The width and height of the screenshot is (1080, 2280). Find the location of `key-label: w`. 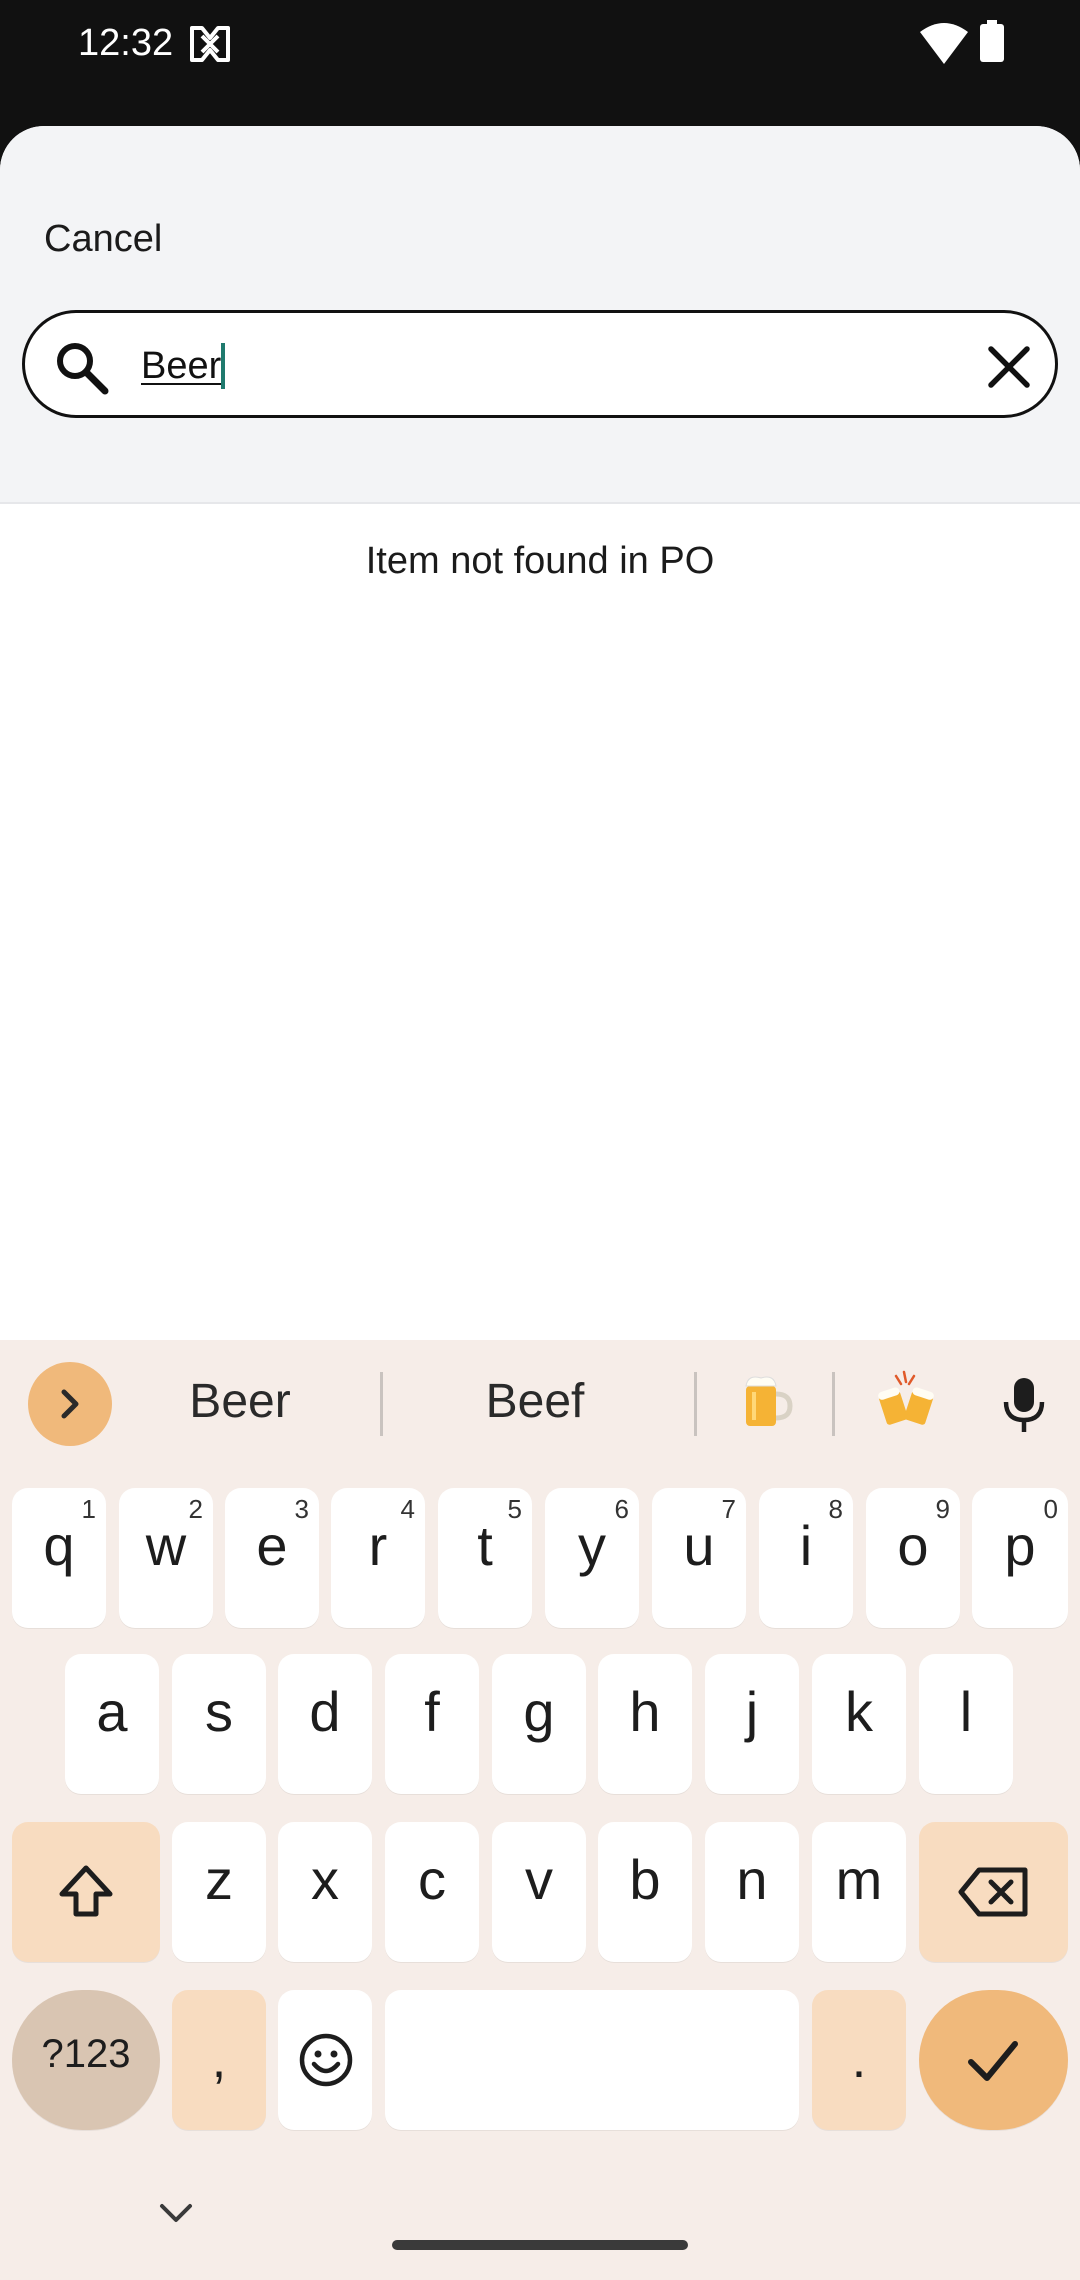

key-label: w is located at coordinates (166, 1545).